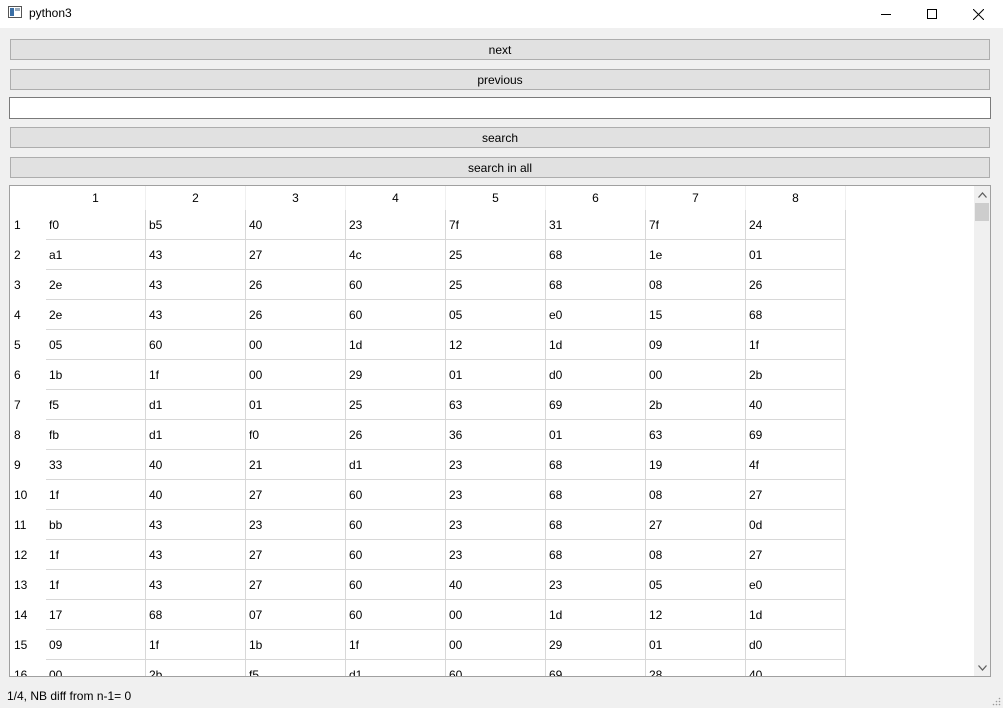 This screenshot has width=1003, height=708. I want to click on table-cell: 2b, so click(196, 668).